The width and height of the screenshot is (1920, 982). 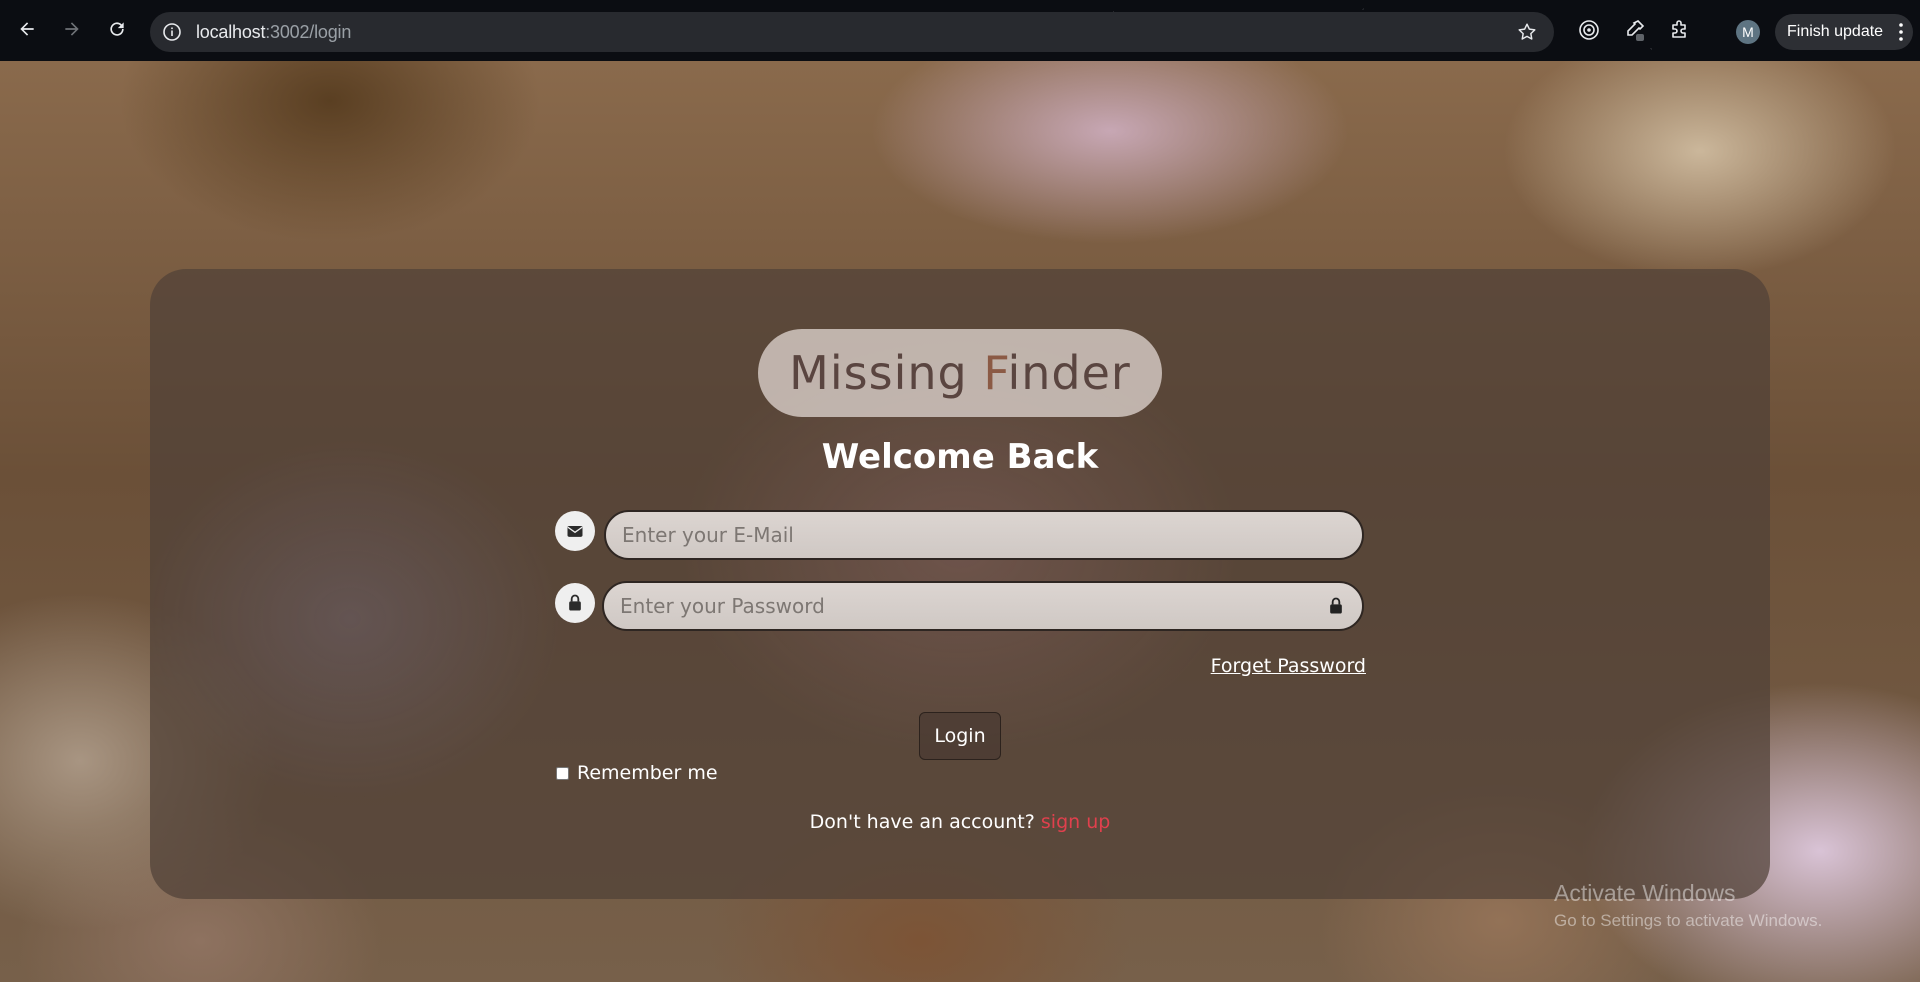 I want to click on finish-update-button: Finish update, so click(x=1844, y=32).